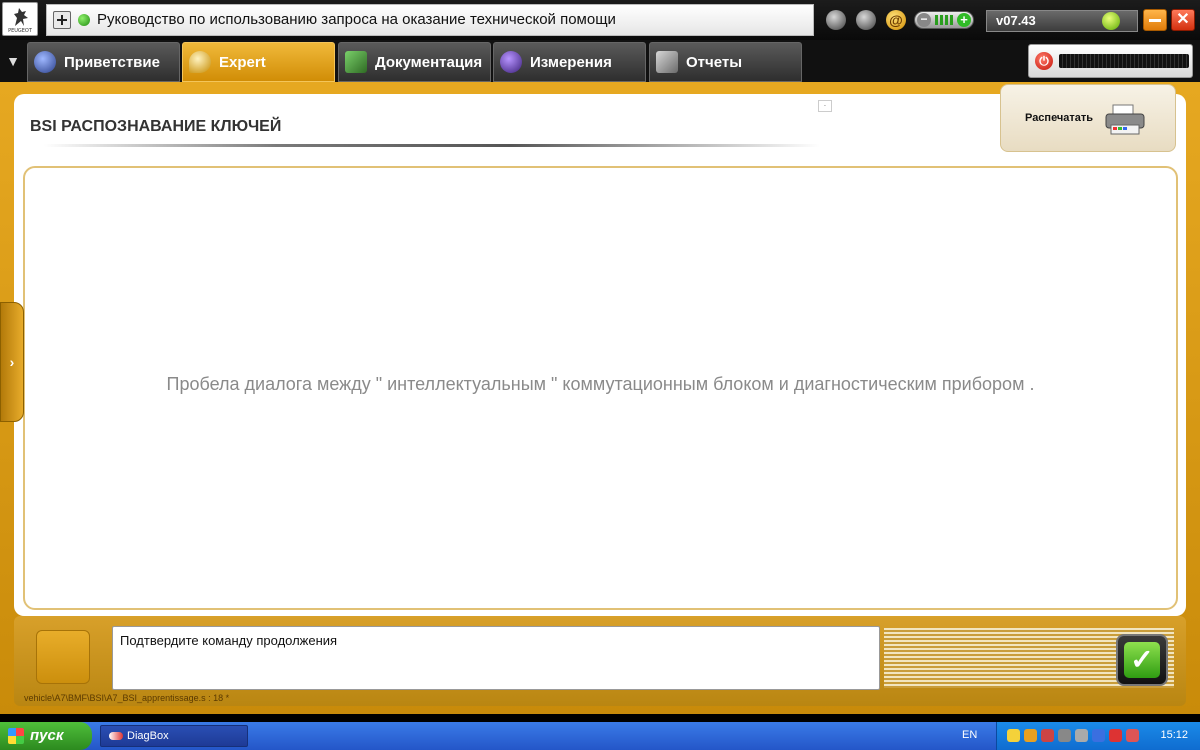  I want to click on print-button: Распечатать, so click(1088, 118).